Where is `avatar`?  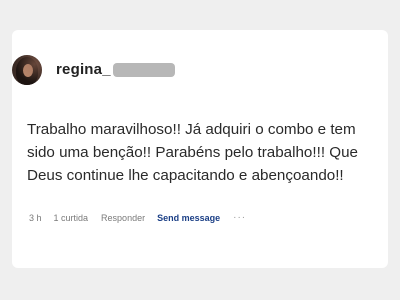
avatar is located at coordinates (27, 70).